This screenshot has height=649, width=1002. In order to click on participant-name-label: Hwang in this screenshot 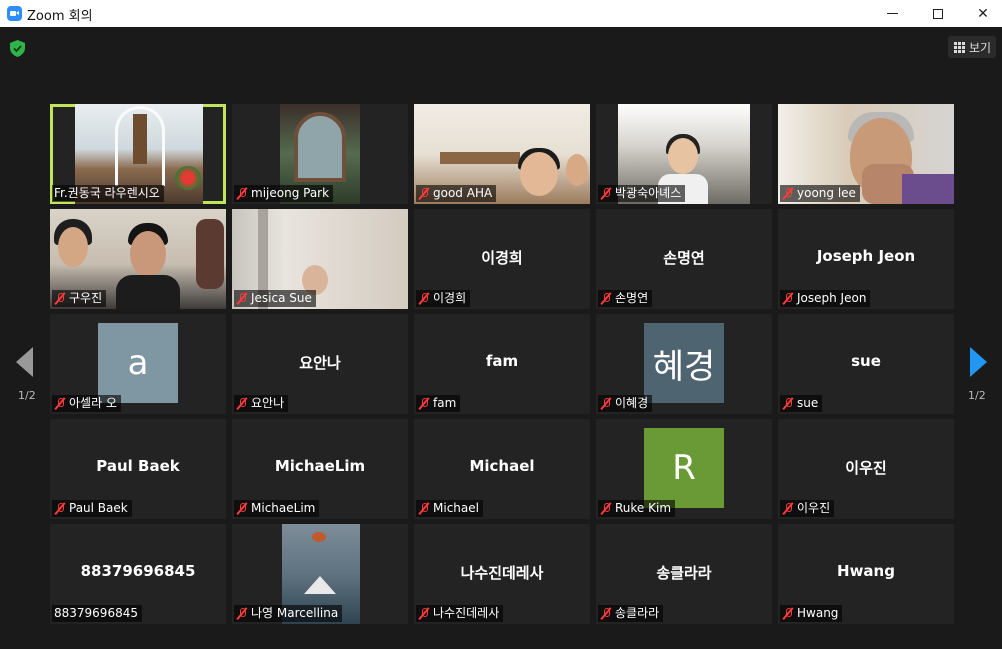, I will do `click(811, 613)`.